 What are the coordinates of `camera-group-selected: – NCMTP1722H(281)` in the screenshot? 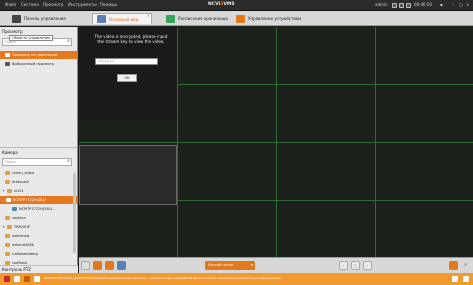 It's located at (38, 200).